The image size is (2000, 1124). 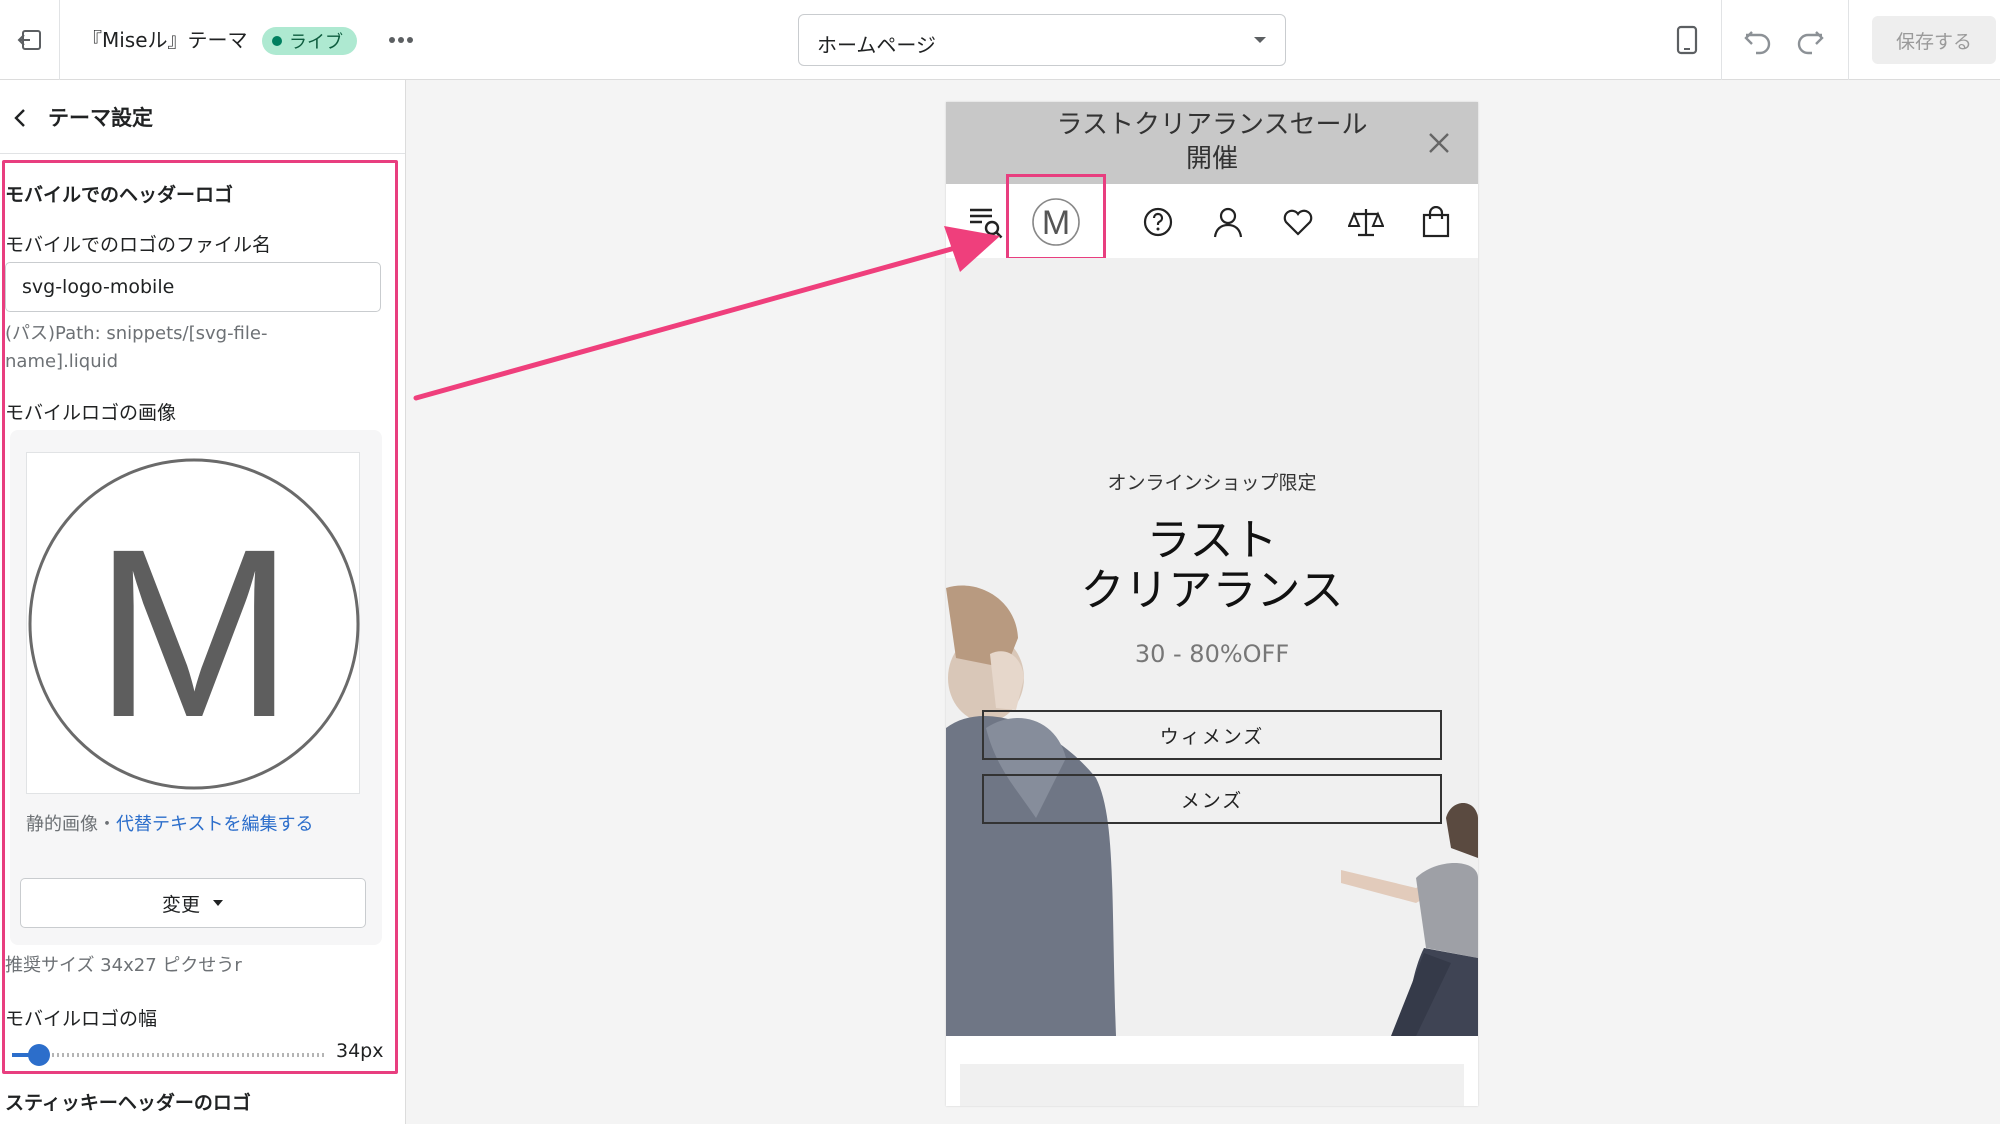 I want to click on logo-image-preview: M, so click(x=193, y=623).